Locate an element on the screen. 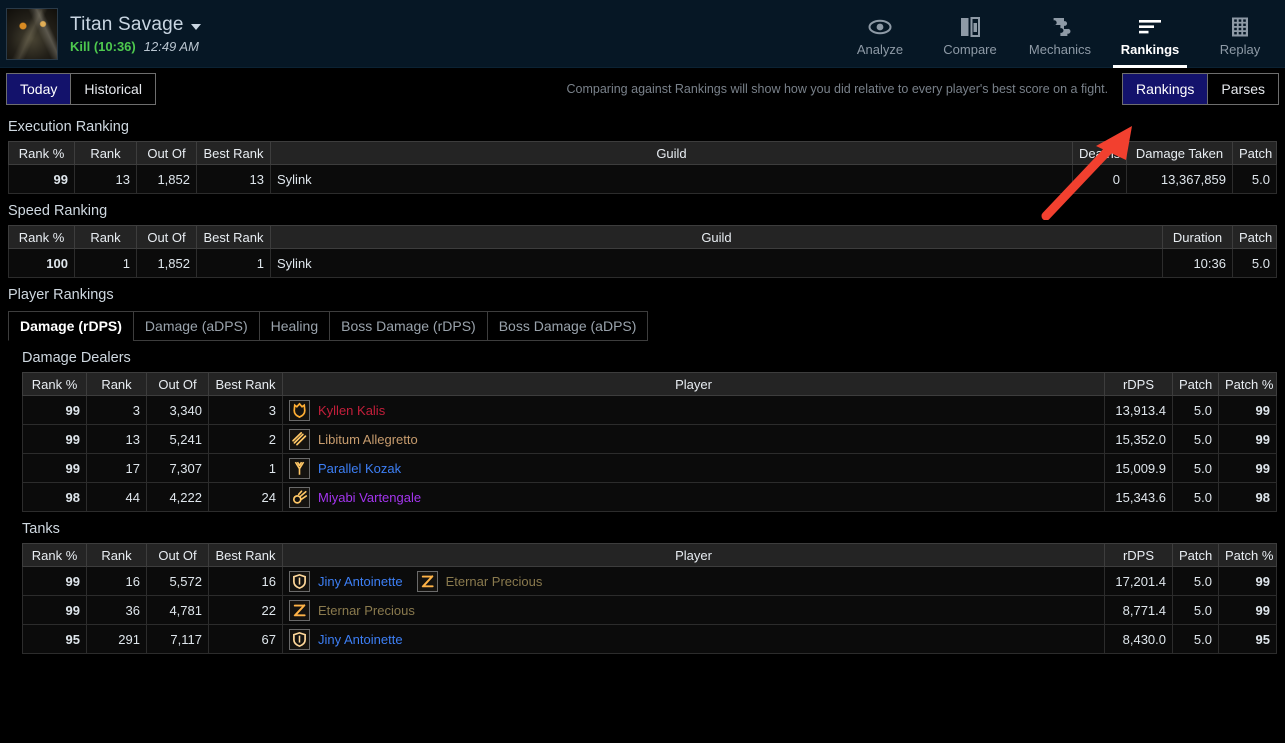 This screenshot has height=743, width=1285. cell-rank: 36 is located at coordinates (116, 610).